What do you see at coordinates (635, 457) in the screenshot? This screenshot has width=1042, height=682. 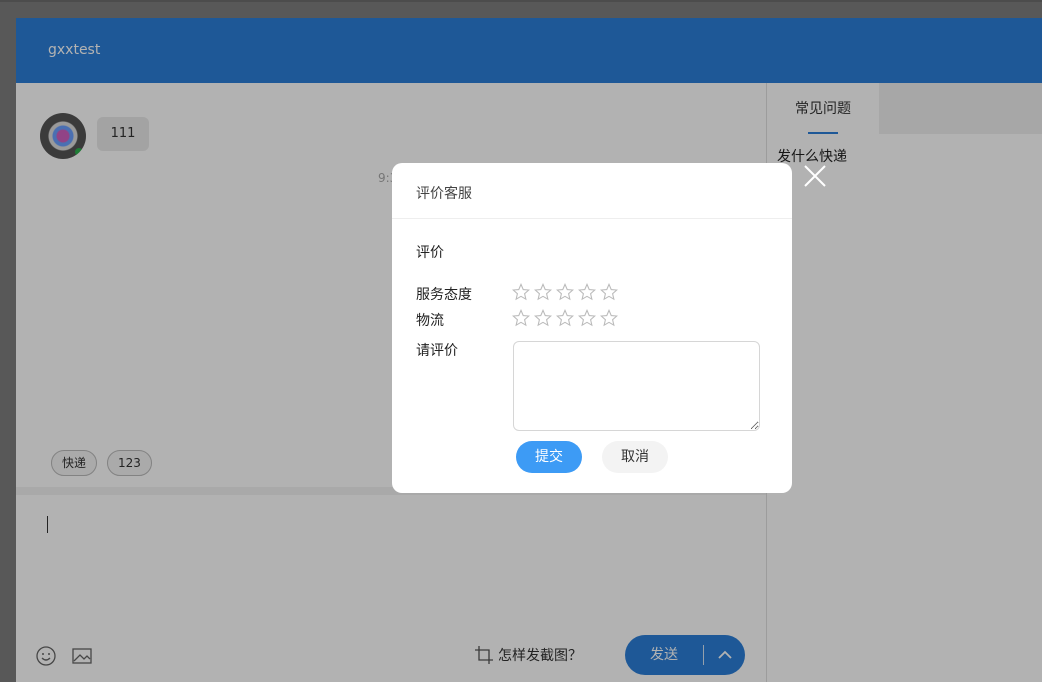 I see `cancel-button: 取消` at bounding box center [635, 457].